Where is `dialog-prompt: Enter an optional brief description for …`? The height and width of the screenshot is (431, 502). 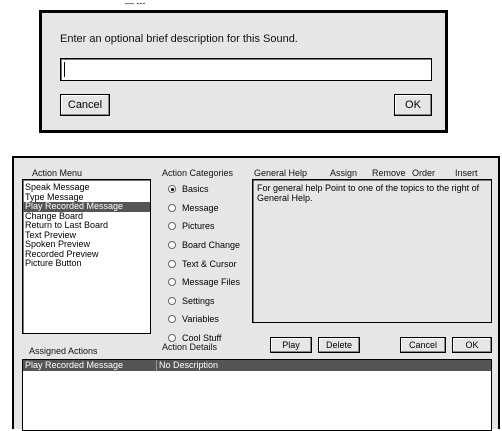 dialog-prompt: Enter an optional brief description for … is located at coordinates (179, 39).